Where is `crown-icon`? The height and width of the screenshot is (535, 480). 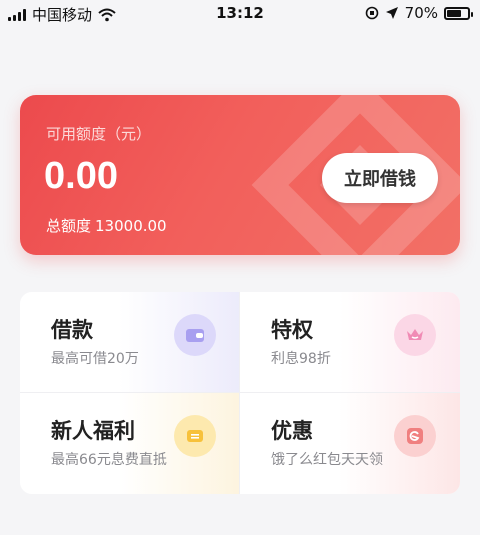 crown-icon is located at coordinates (415, 335).